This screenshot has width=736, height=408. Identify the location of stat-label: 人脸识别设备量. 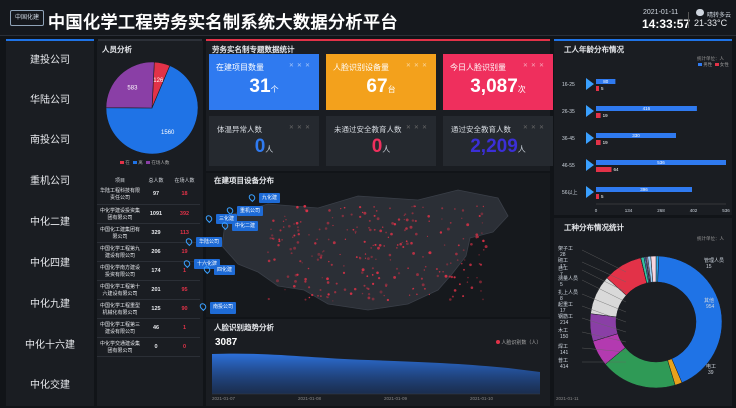
(361, 67).